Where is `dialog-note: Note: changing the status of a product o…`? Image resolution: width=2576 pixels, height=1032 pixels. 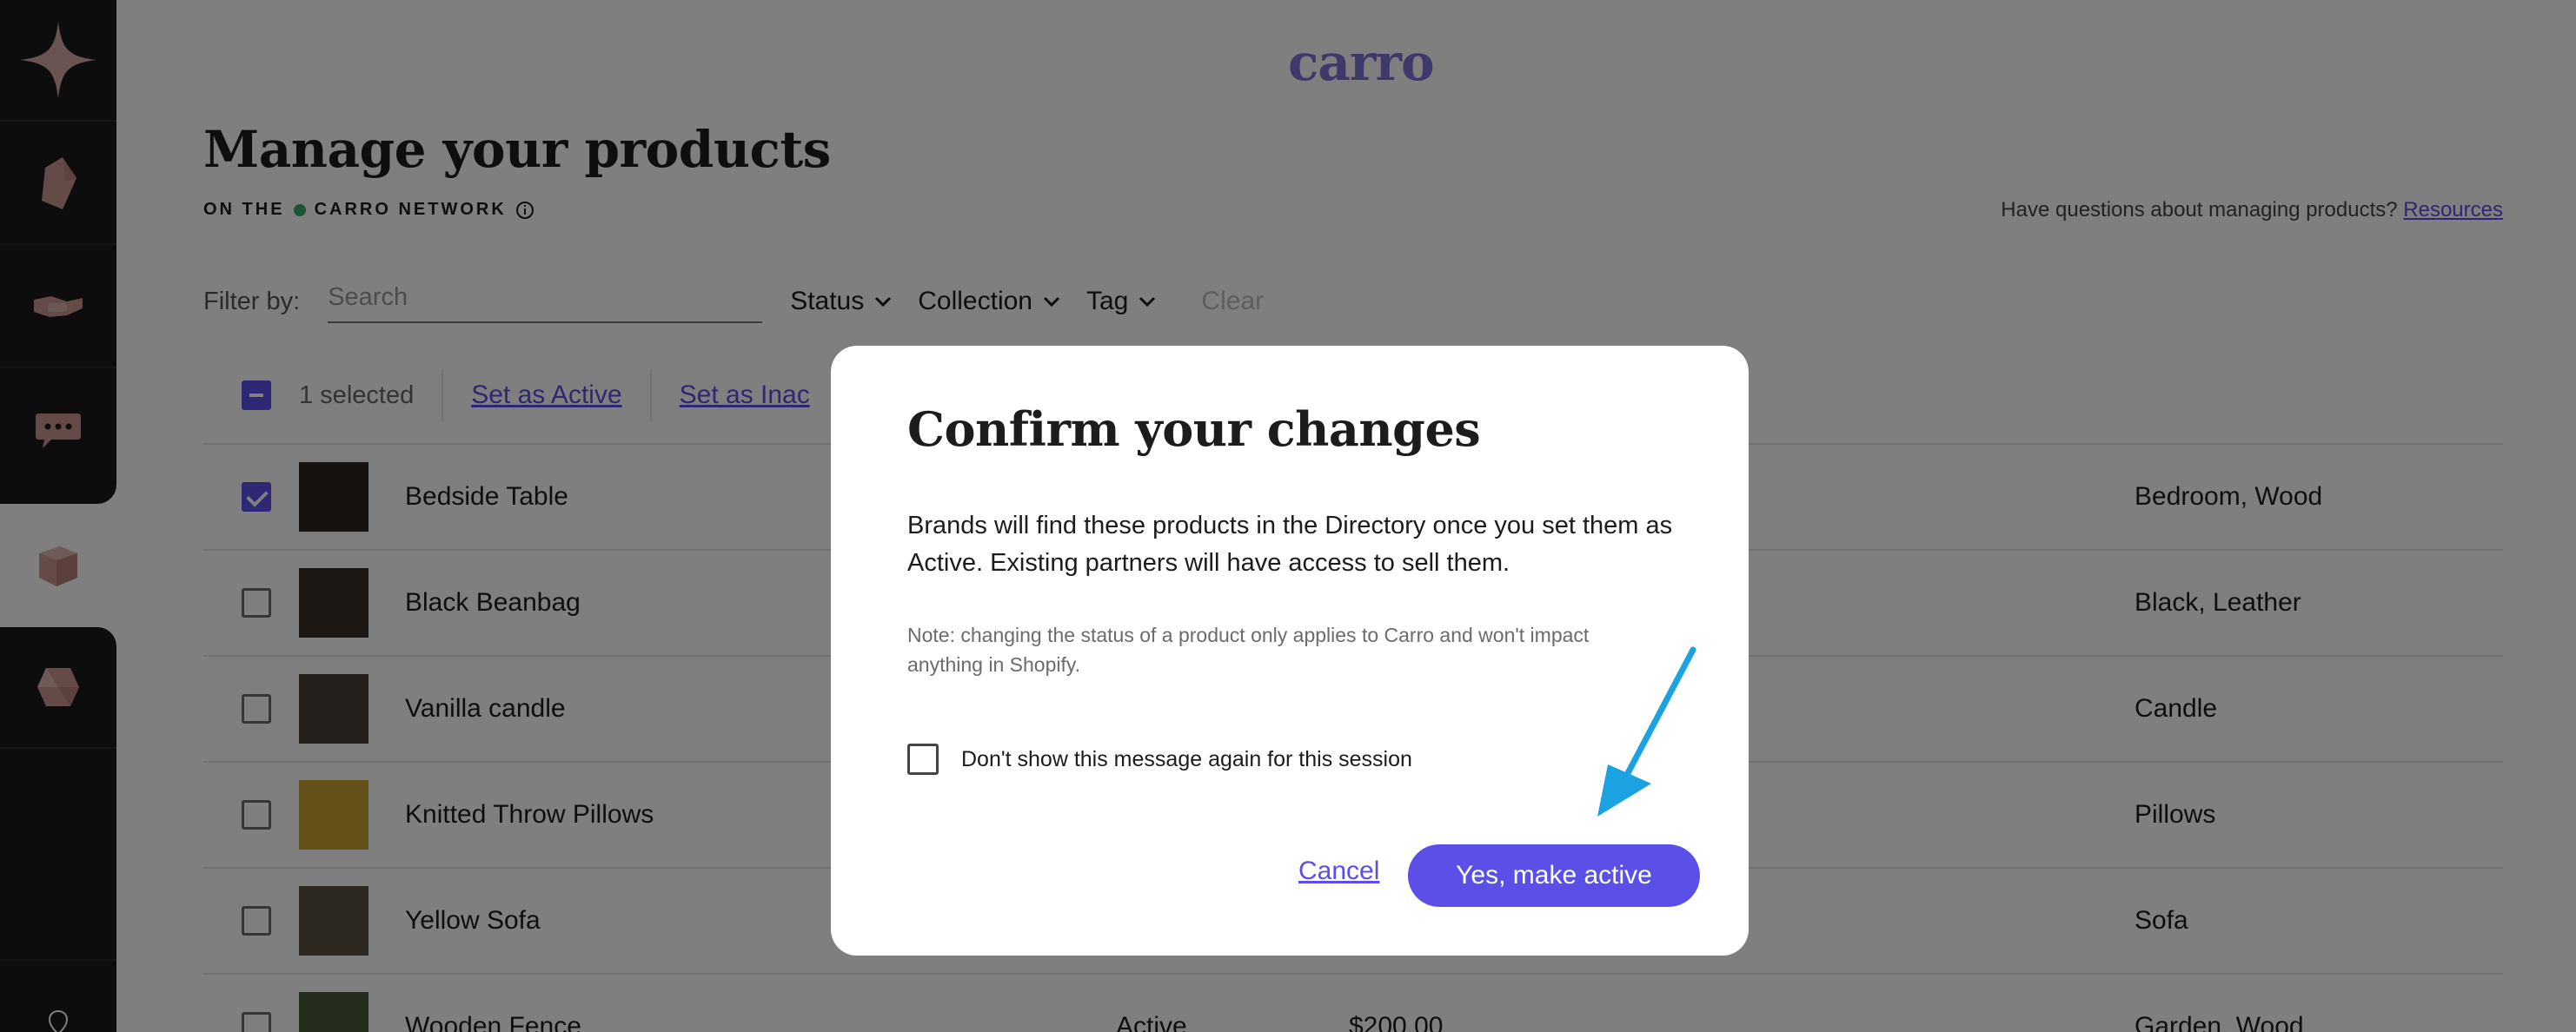 dialog-note: Note: changing the status of a product o… is located at coordinates (1248, 650).